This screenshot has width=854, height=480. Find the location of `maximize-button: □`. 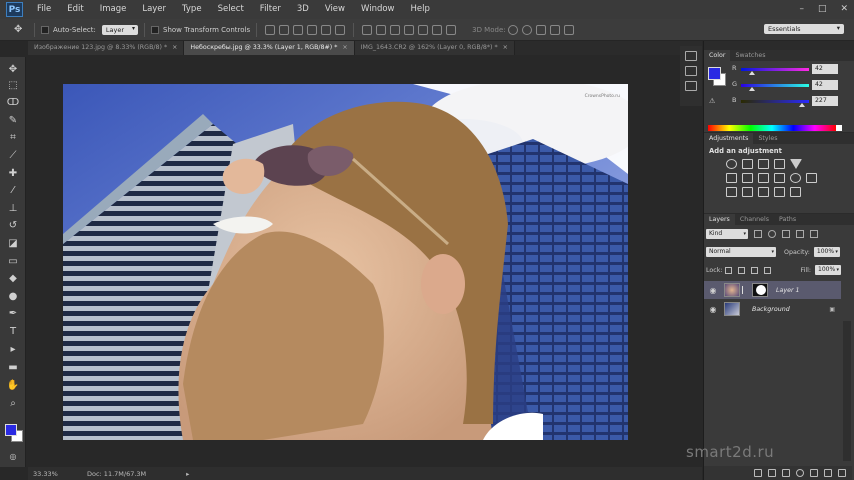

maximize-button: □ is located at coordinates (822, 9).